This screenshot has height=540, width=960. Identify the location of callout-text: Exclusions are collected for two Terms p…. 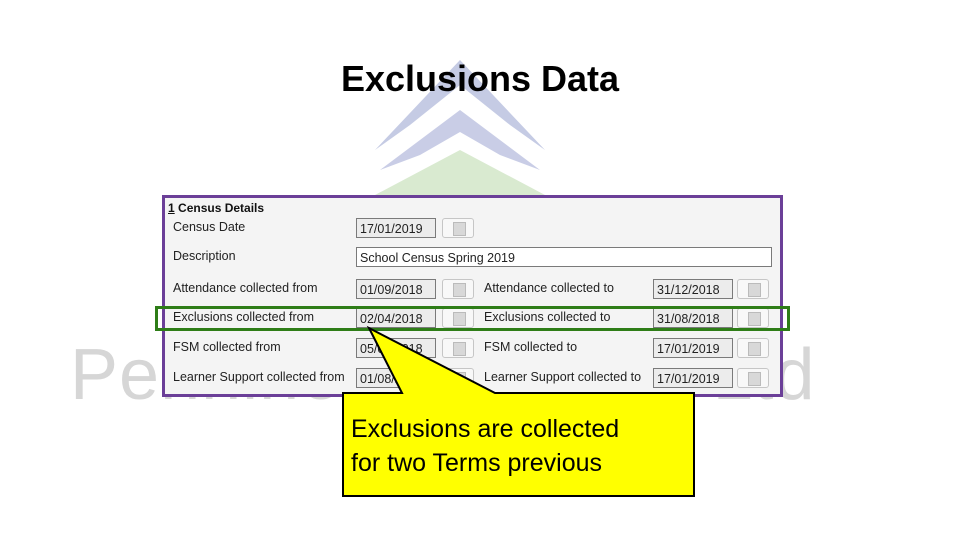
(485, 446).